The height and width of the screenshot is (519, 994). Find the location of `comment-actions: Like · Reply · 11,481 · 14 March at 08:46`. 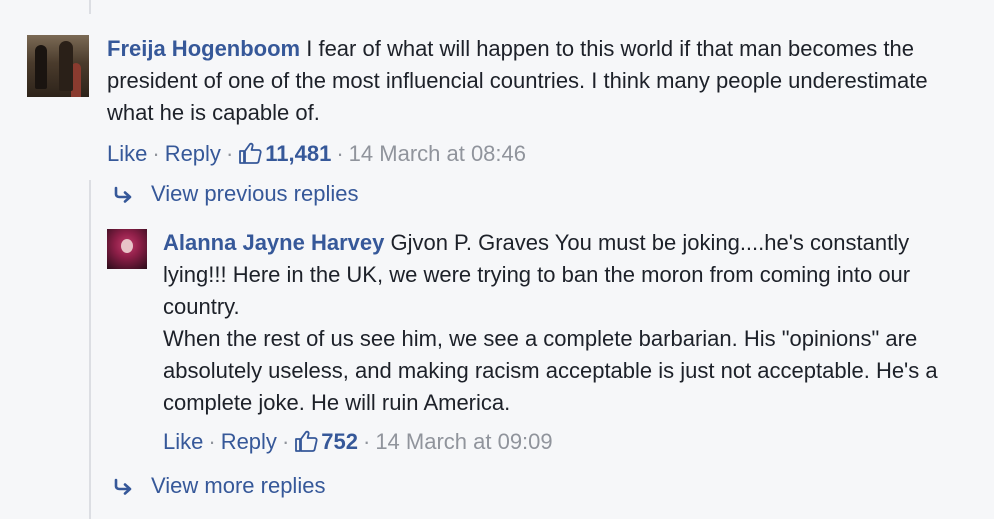

comment-actions: Like · Reply · 11,481 · 14 March at 08:46 is located at coordinates (316, 155).